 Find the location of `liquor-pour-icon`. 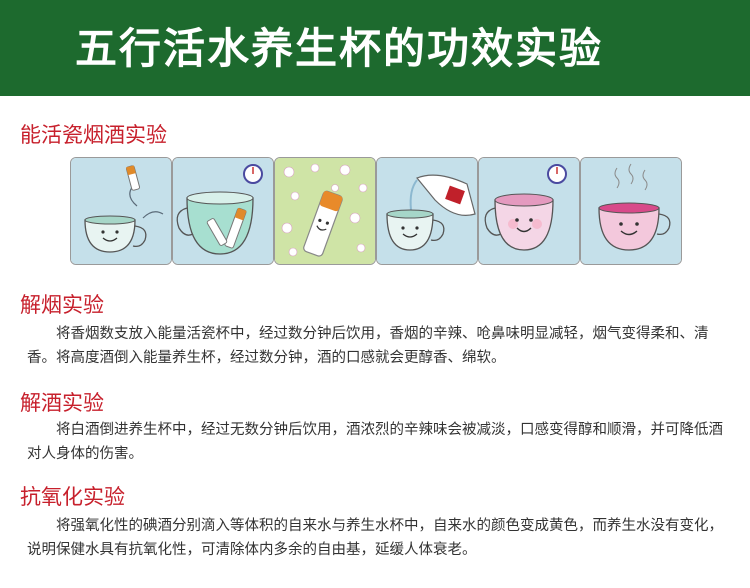

liquor-pour-icon is located at coordinates (427, 211).